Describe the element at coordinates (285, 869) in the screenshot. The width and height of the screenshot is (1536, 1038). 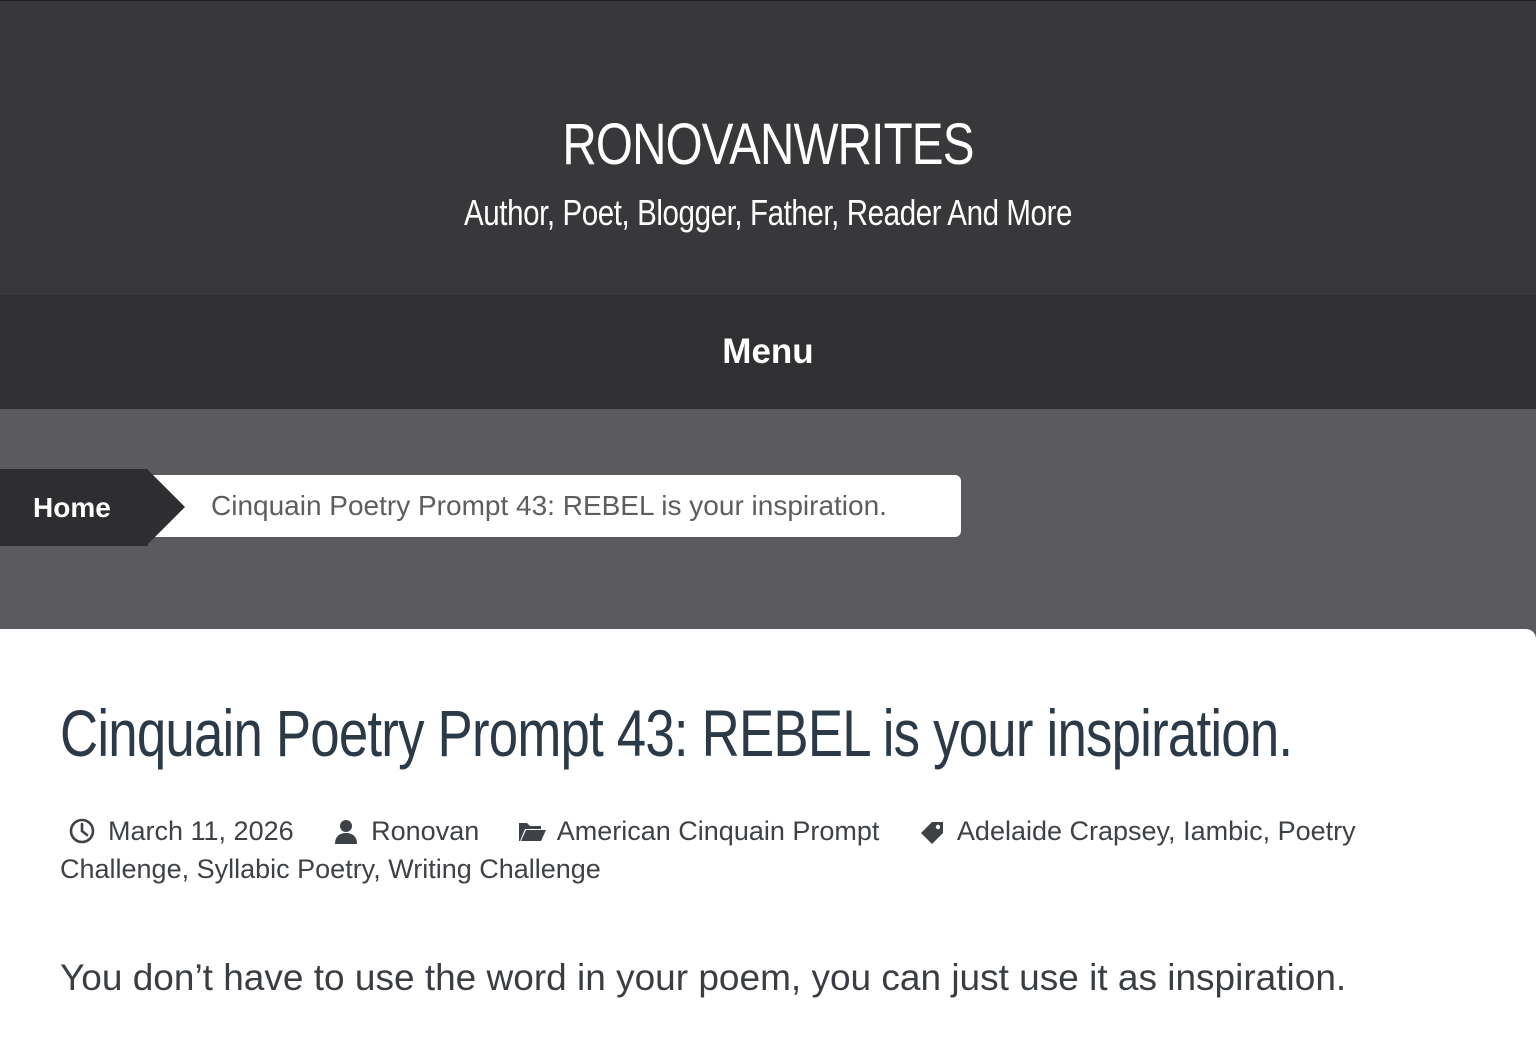
I see `tag-link: Syllabic Poetry` at that location.